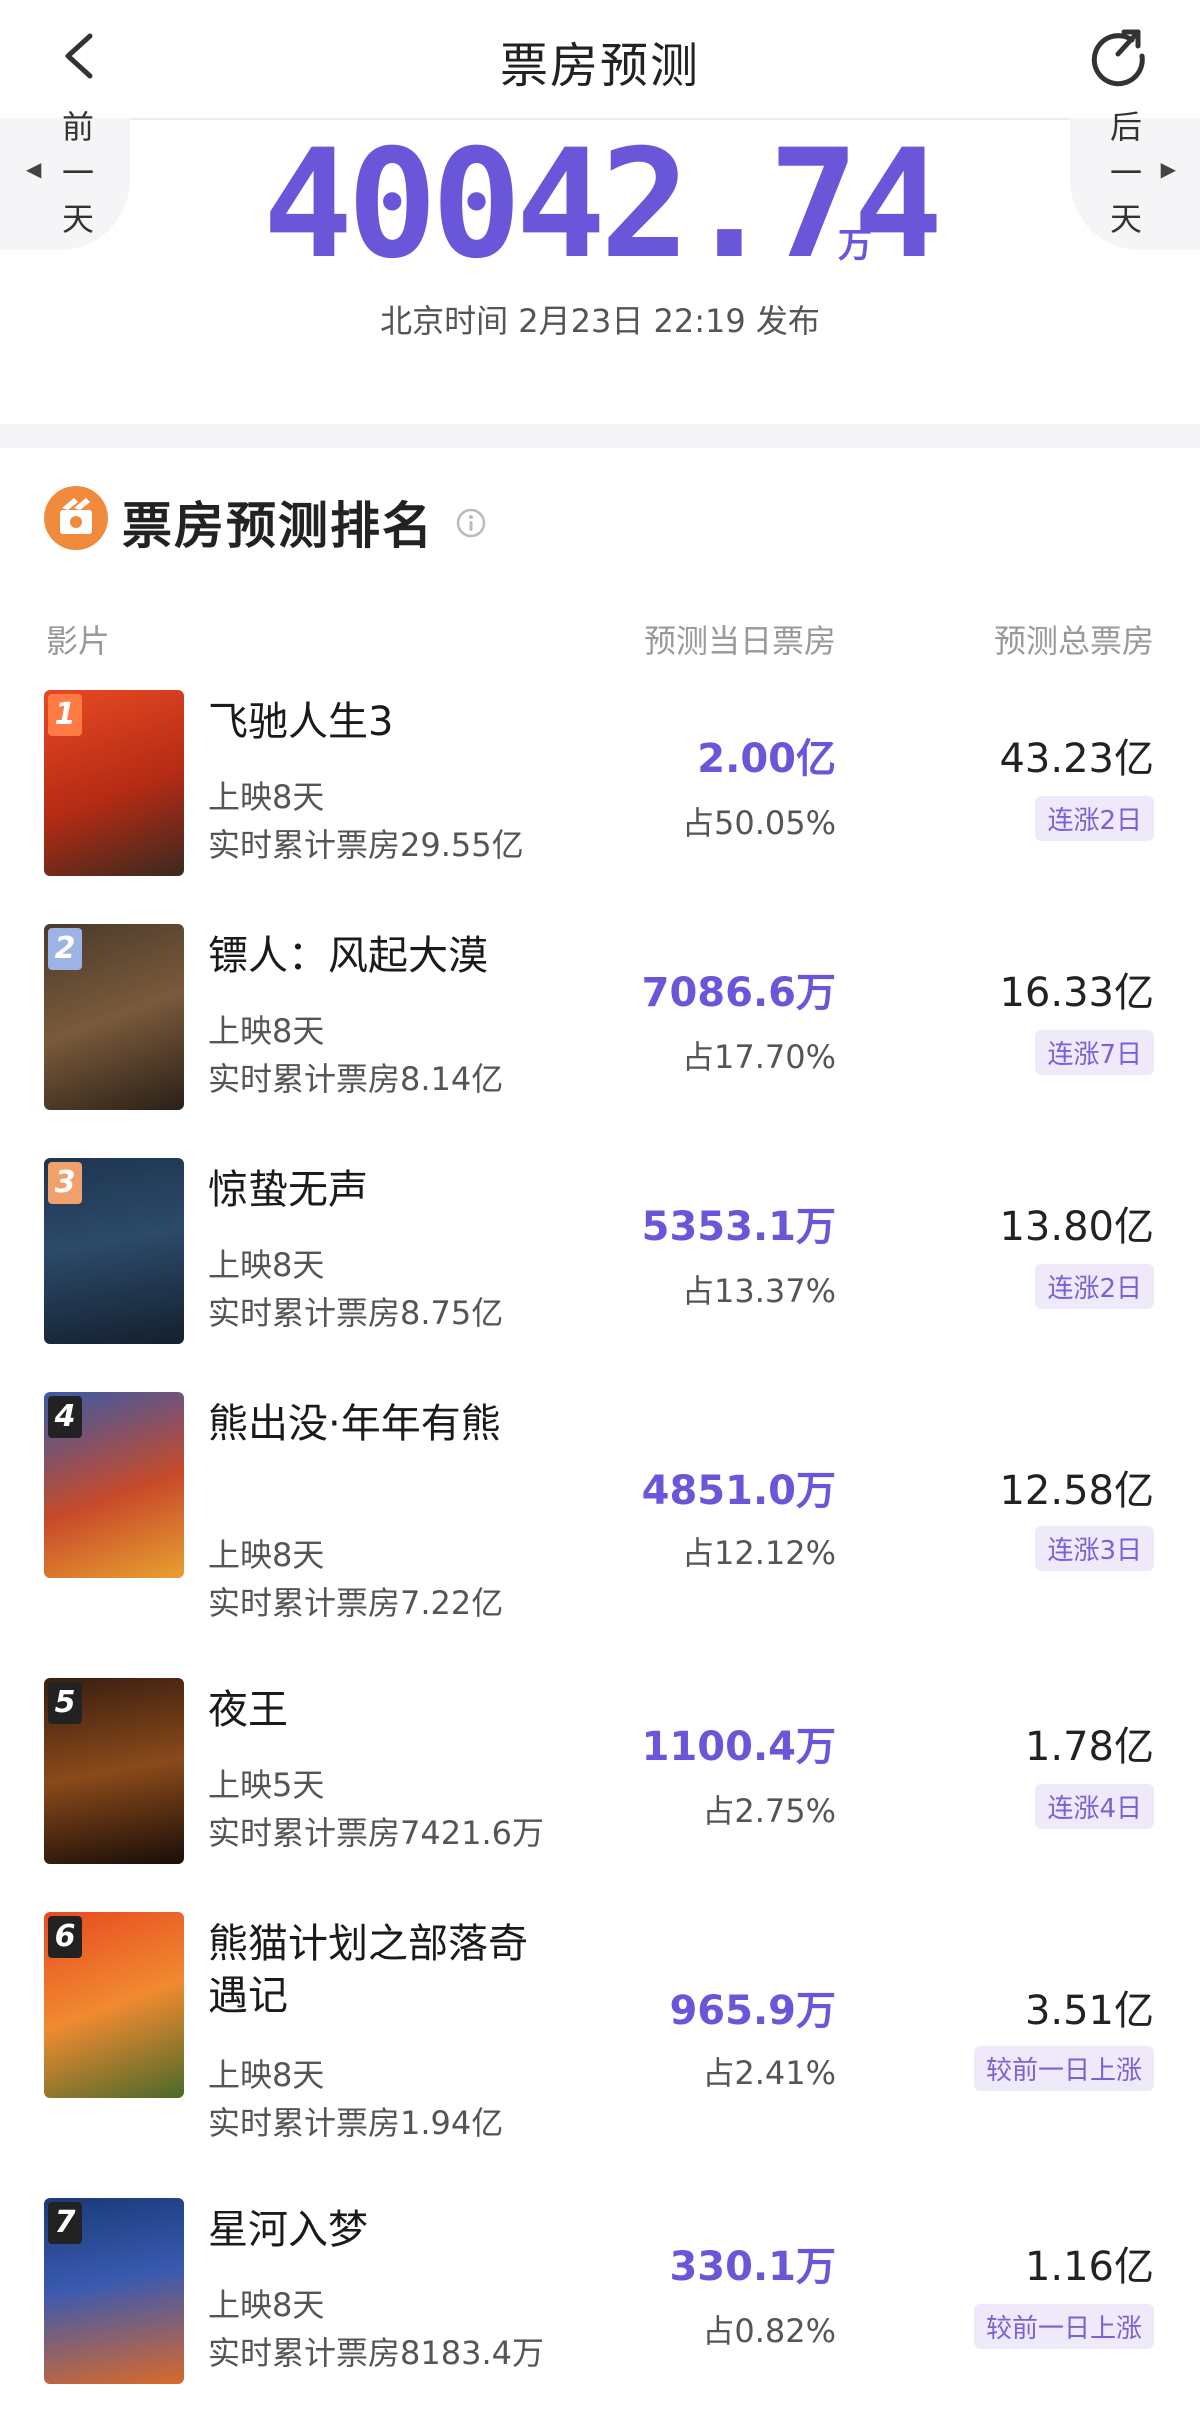  What do you see at coordinates (114, 2291) in the screenshot?
I see `film-poster: 7` at bounding box center [114, 2291].